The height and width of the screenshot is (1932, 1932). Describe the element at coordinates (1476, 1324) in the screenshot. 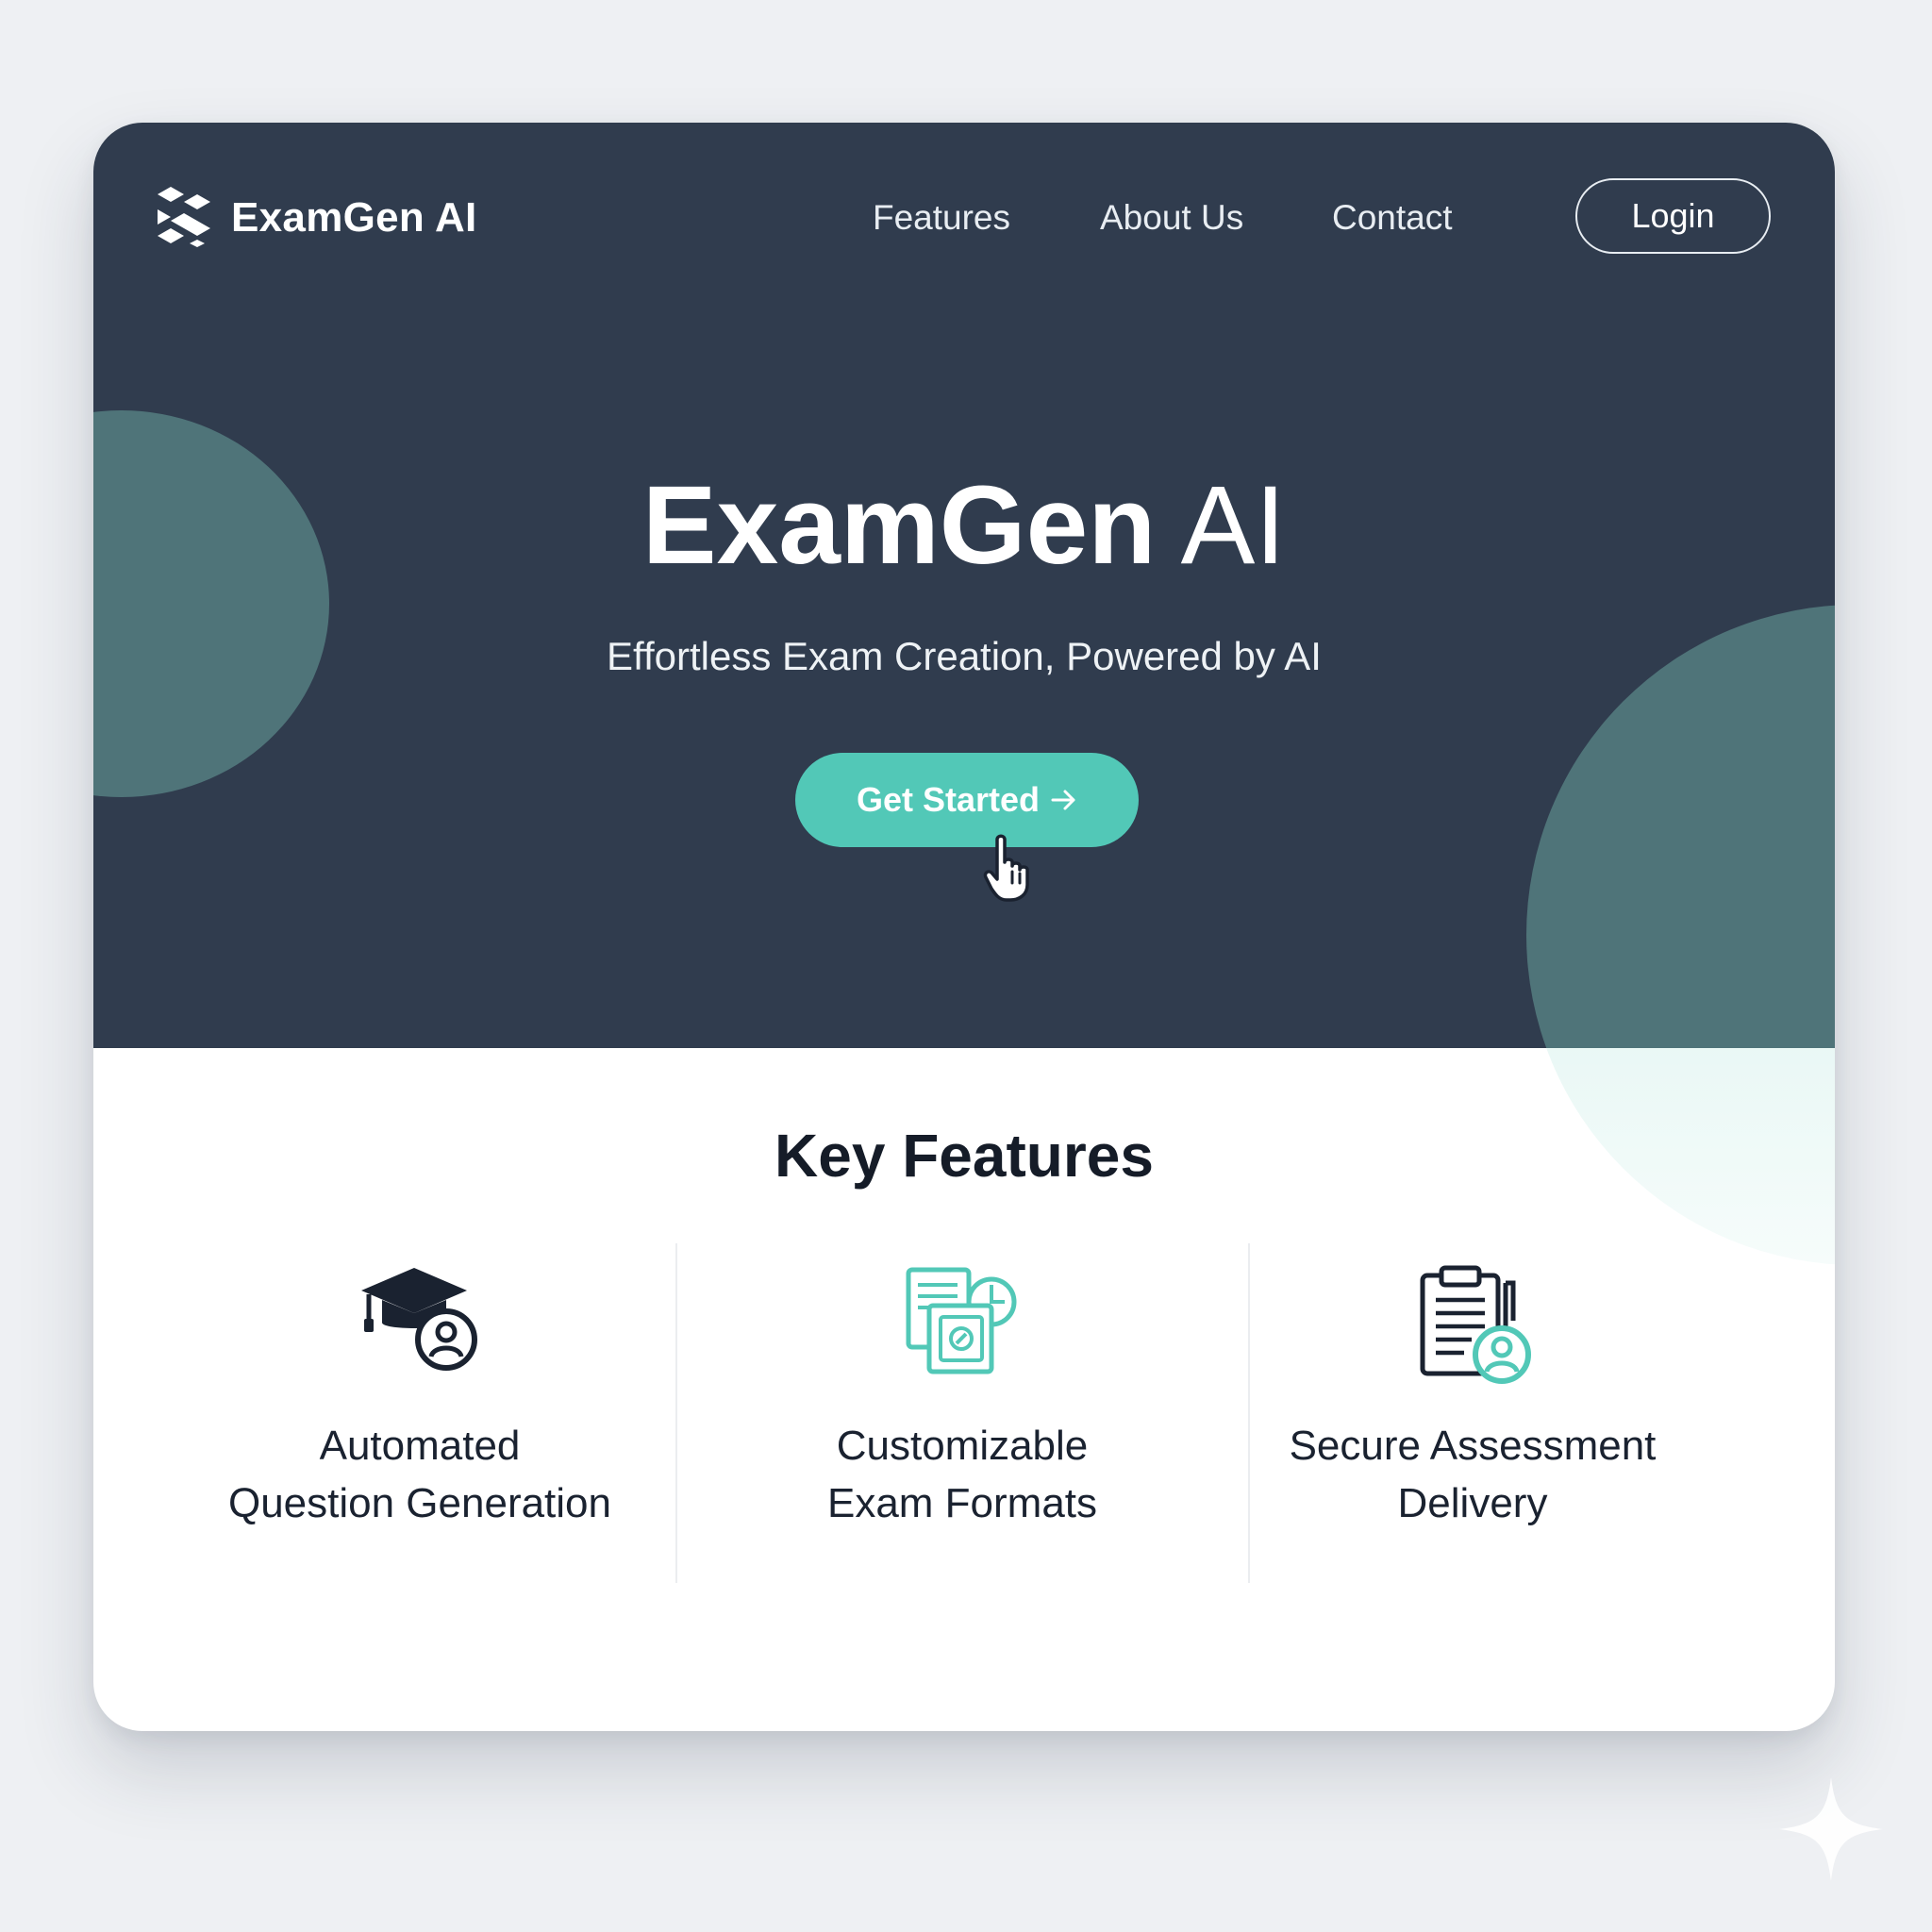

I see `clipboard-user-icon` at that location.